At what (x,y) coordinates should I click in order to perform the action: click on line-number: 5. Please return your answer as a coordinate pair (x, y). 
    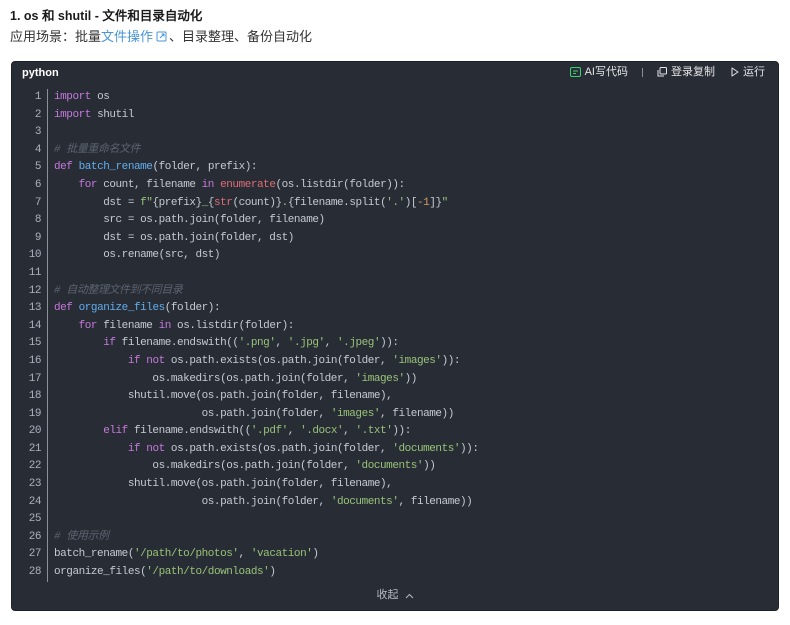
    Looking at the image, I should click on (38, 167).